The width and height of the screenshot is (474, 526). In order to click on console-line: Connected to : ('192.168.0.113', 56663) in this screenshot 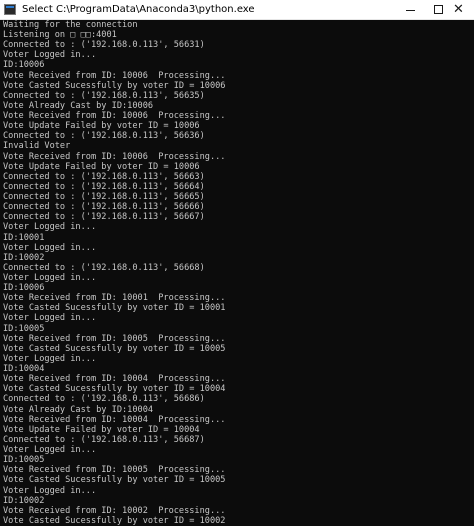, I will do `click(104, 176)`.